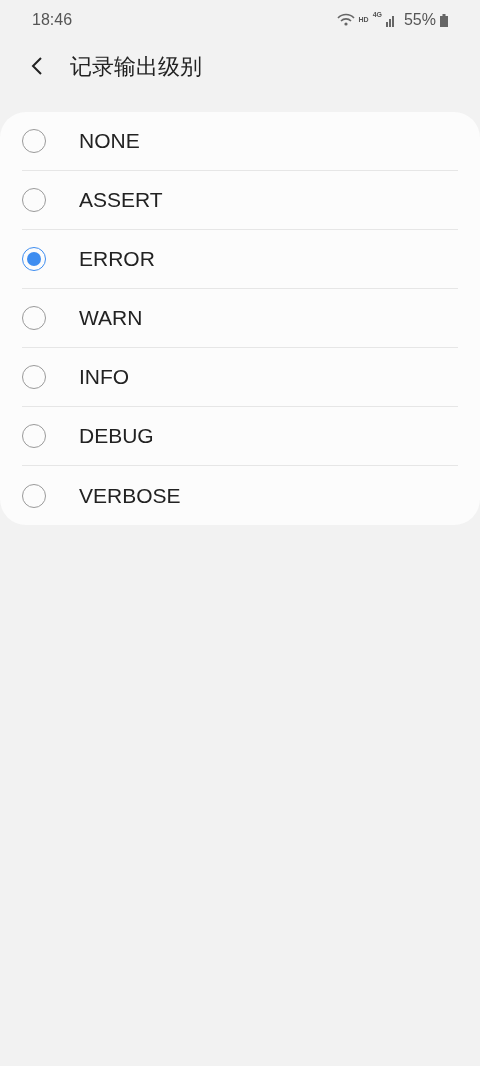 This screenshot has width=480, height=1066. Describe the element at coordinates (419, 20) in the screenshot. I see `battery-percent: 55%` at that location.